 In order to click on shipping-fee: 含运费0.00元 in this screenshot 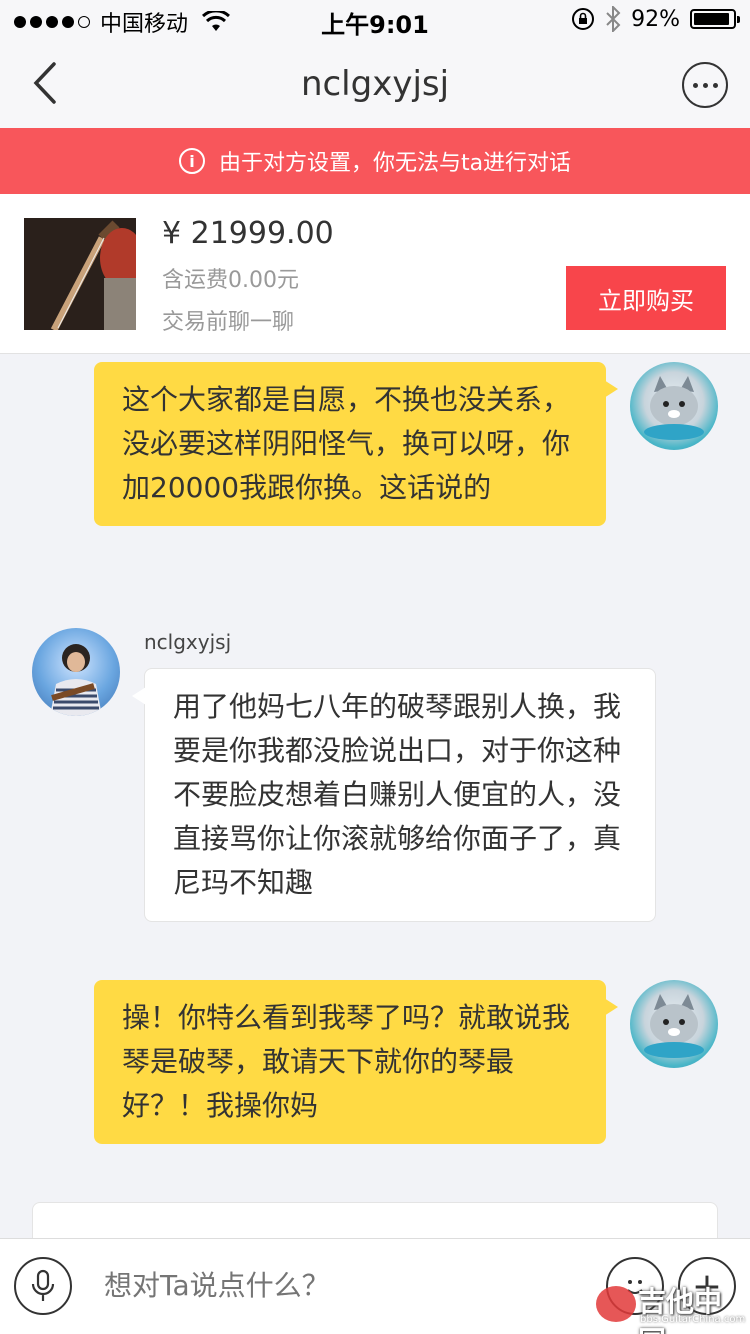, I will do `click(230, 280)`.